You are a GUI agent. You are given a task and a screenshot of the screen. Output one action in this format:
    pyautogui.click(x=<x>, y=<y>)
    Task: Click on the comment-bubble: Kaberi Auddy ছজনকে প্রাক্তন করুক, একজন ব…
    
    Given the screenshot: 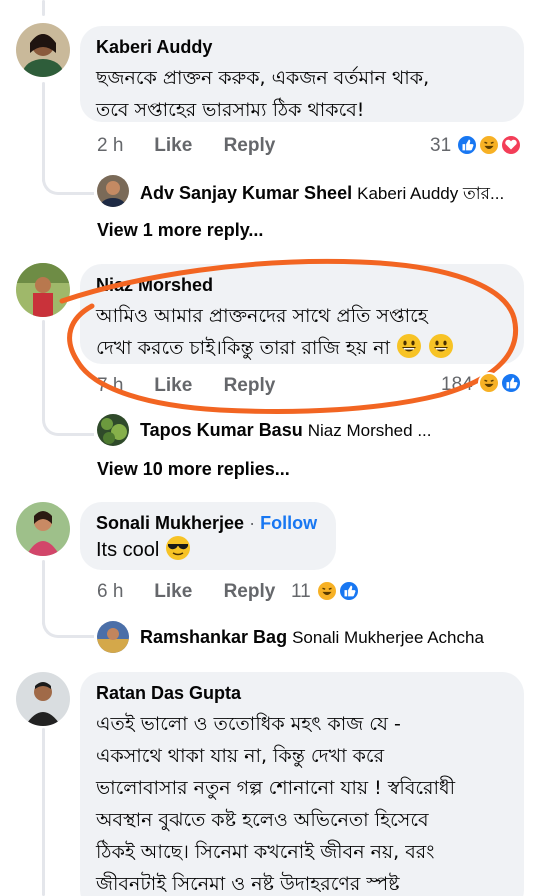 What is the action you would take?
    pyautogui.click(x=302, y=74)
    